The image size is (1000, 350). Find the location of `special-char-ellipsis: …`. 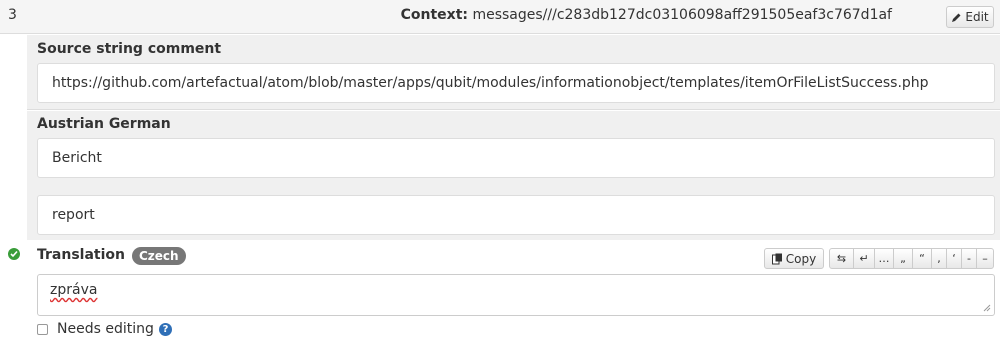

special-char-ellipsis: … is located at coordinates (884, 258).